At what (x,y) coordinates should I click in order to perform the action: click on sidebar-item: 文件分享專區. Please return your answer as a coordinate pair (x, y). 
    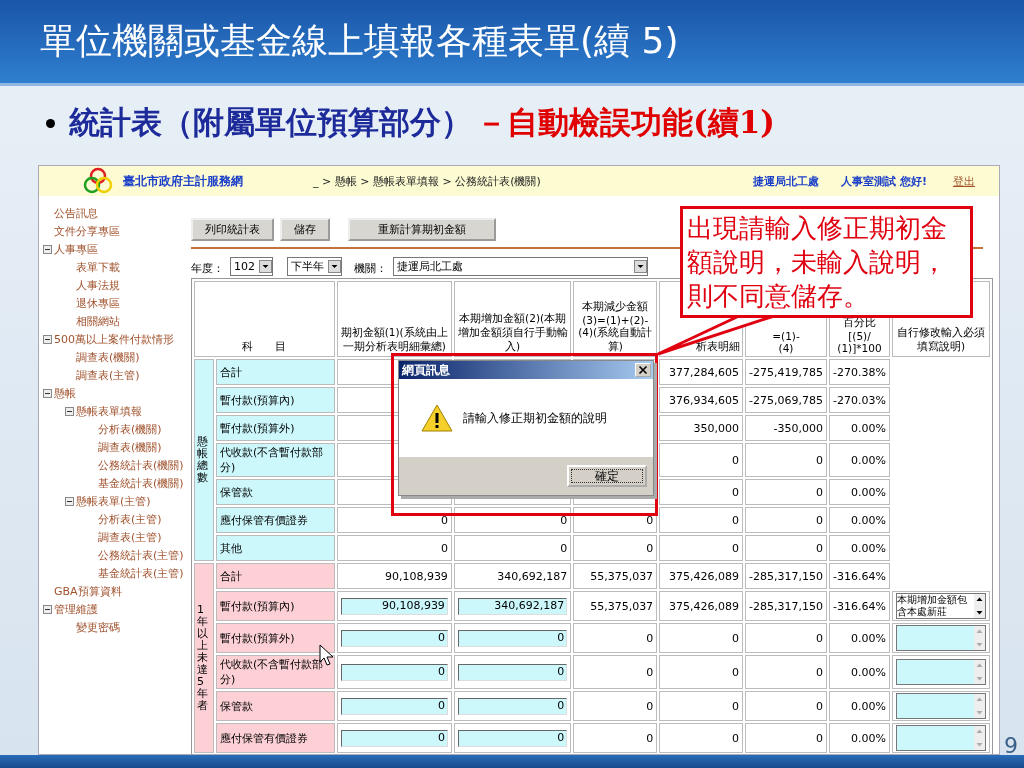
    Looking at the image, I should click on (87, 231).